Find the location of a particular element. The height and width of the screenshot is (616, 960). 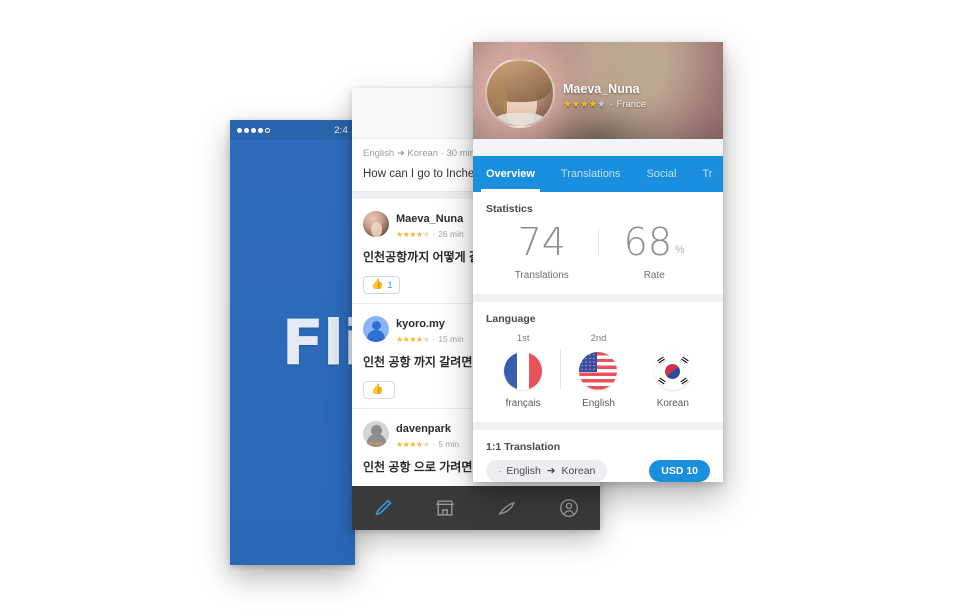

stat-value: 74 is located at coordinates (541, 242).